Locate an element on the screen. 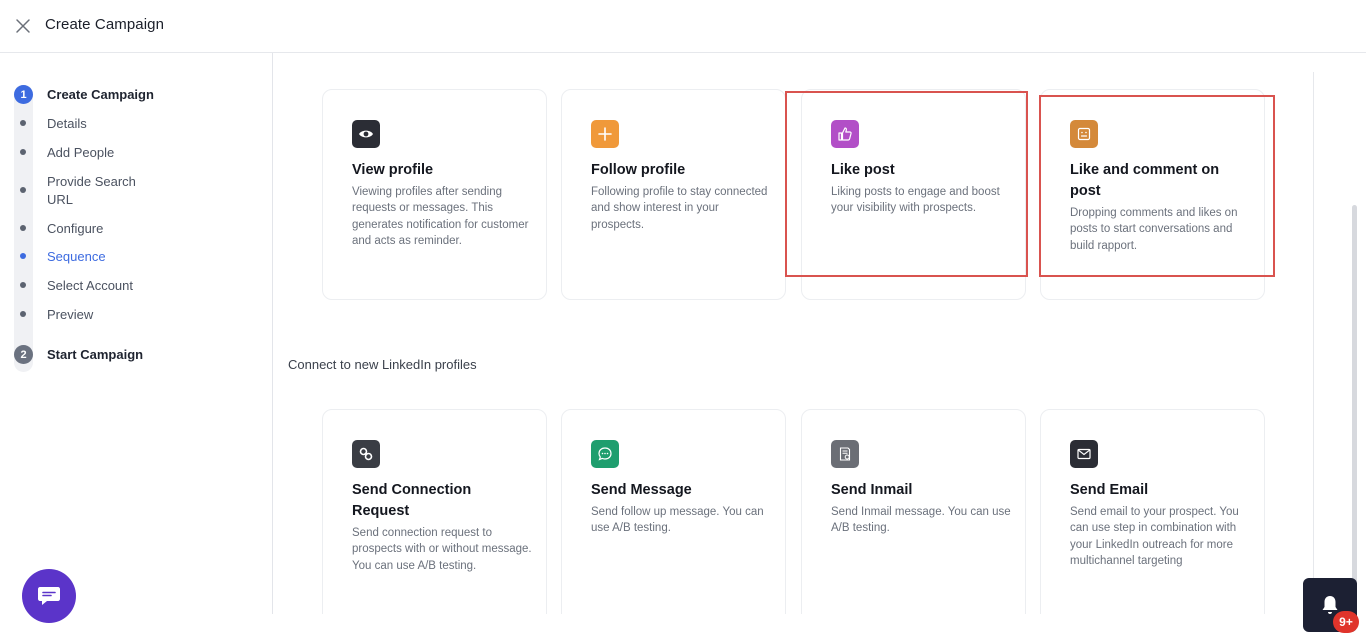  card-title: Like and comment on post is located at coordinates (1145, 180).